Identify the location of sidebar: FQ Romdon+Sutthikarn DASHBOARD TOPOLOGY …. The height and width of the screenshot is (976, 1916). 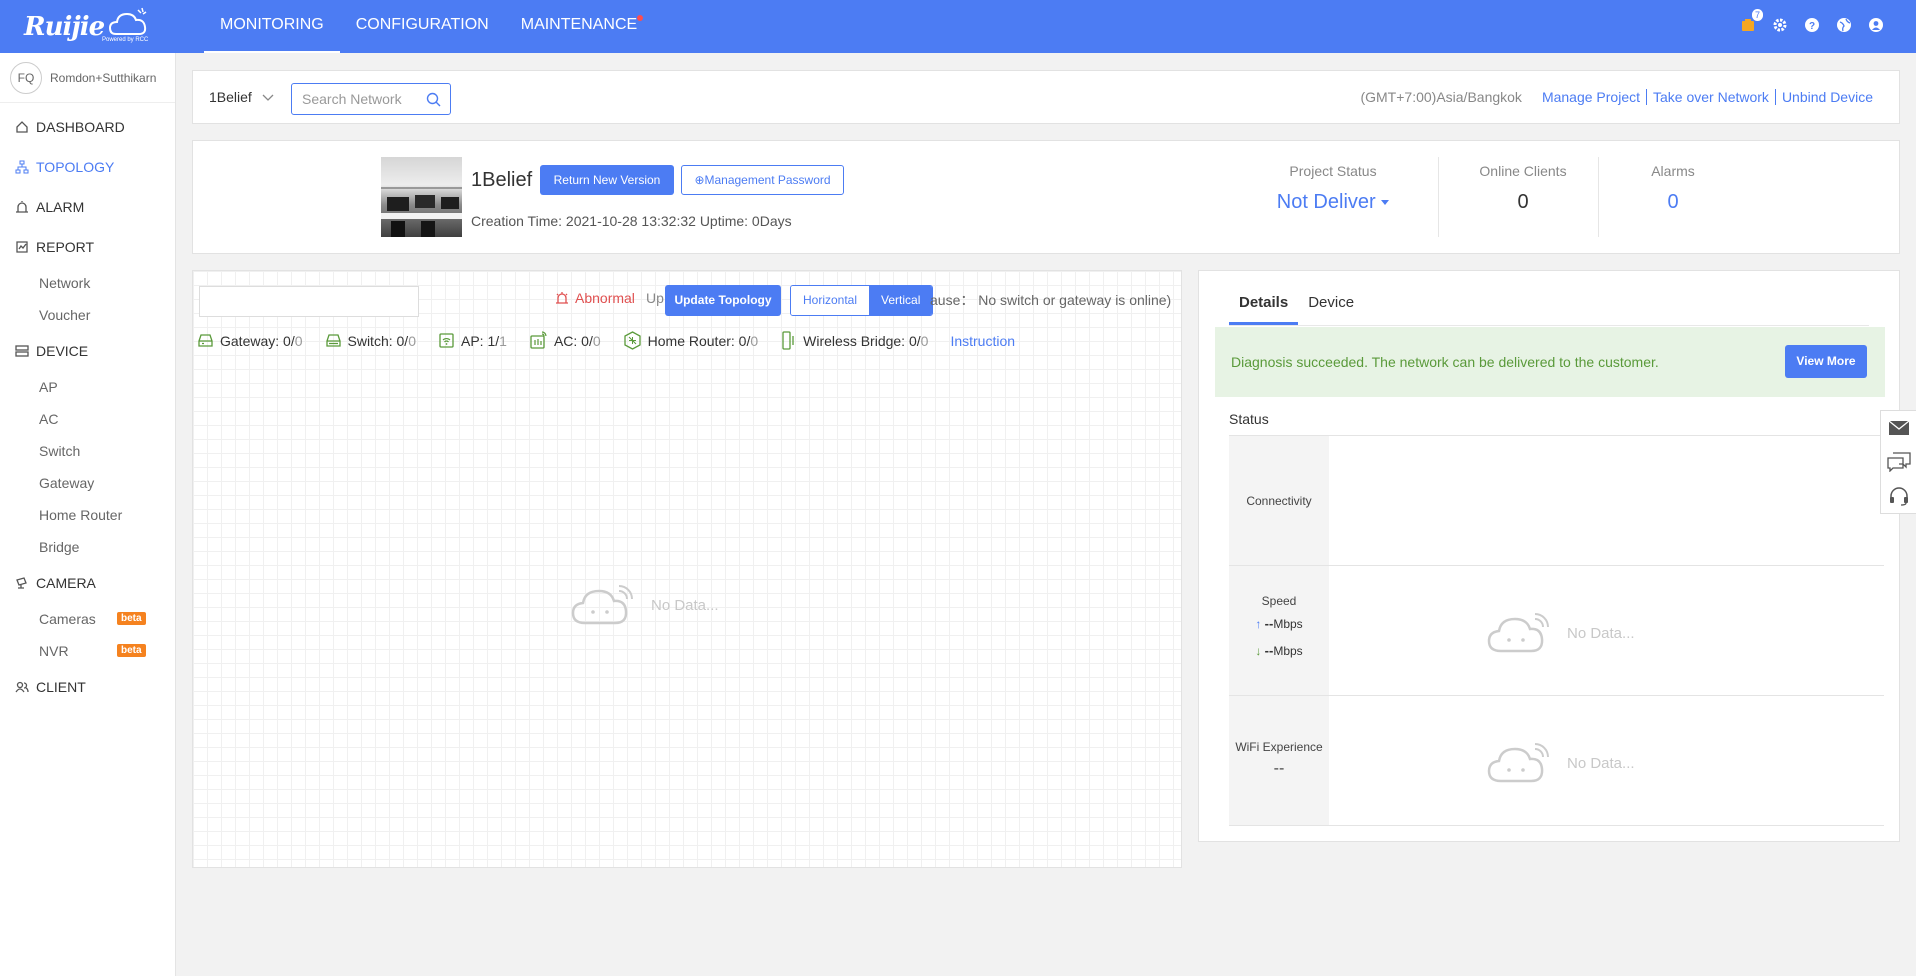
(88, 514).